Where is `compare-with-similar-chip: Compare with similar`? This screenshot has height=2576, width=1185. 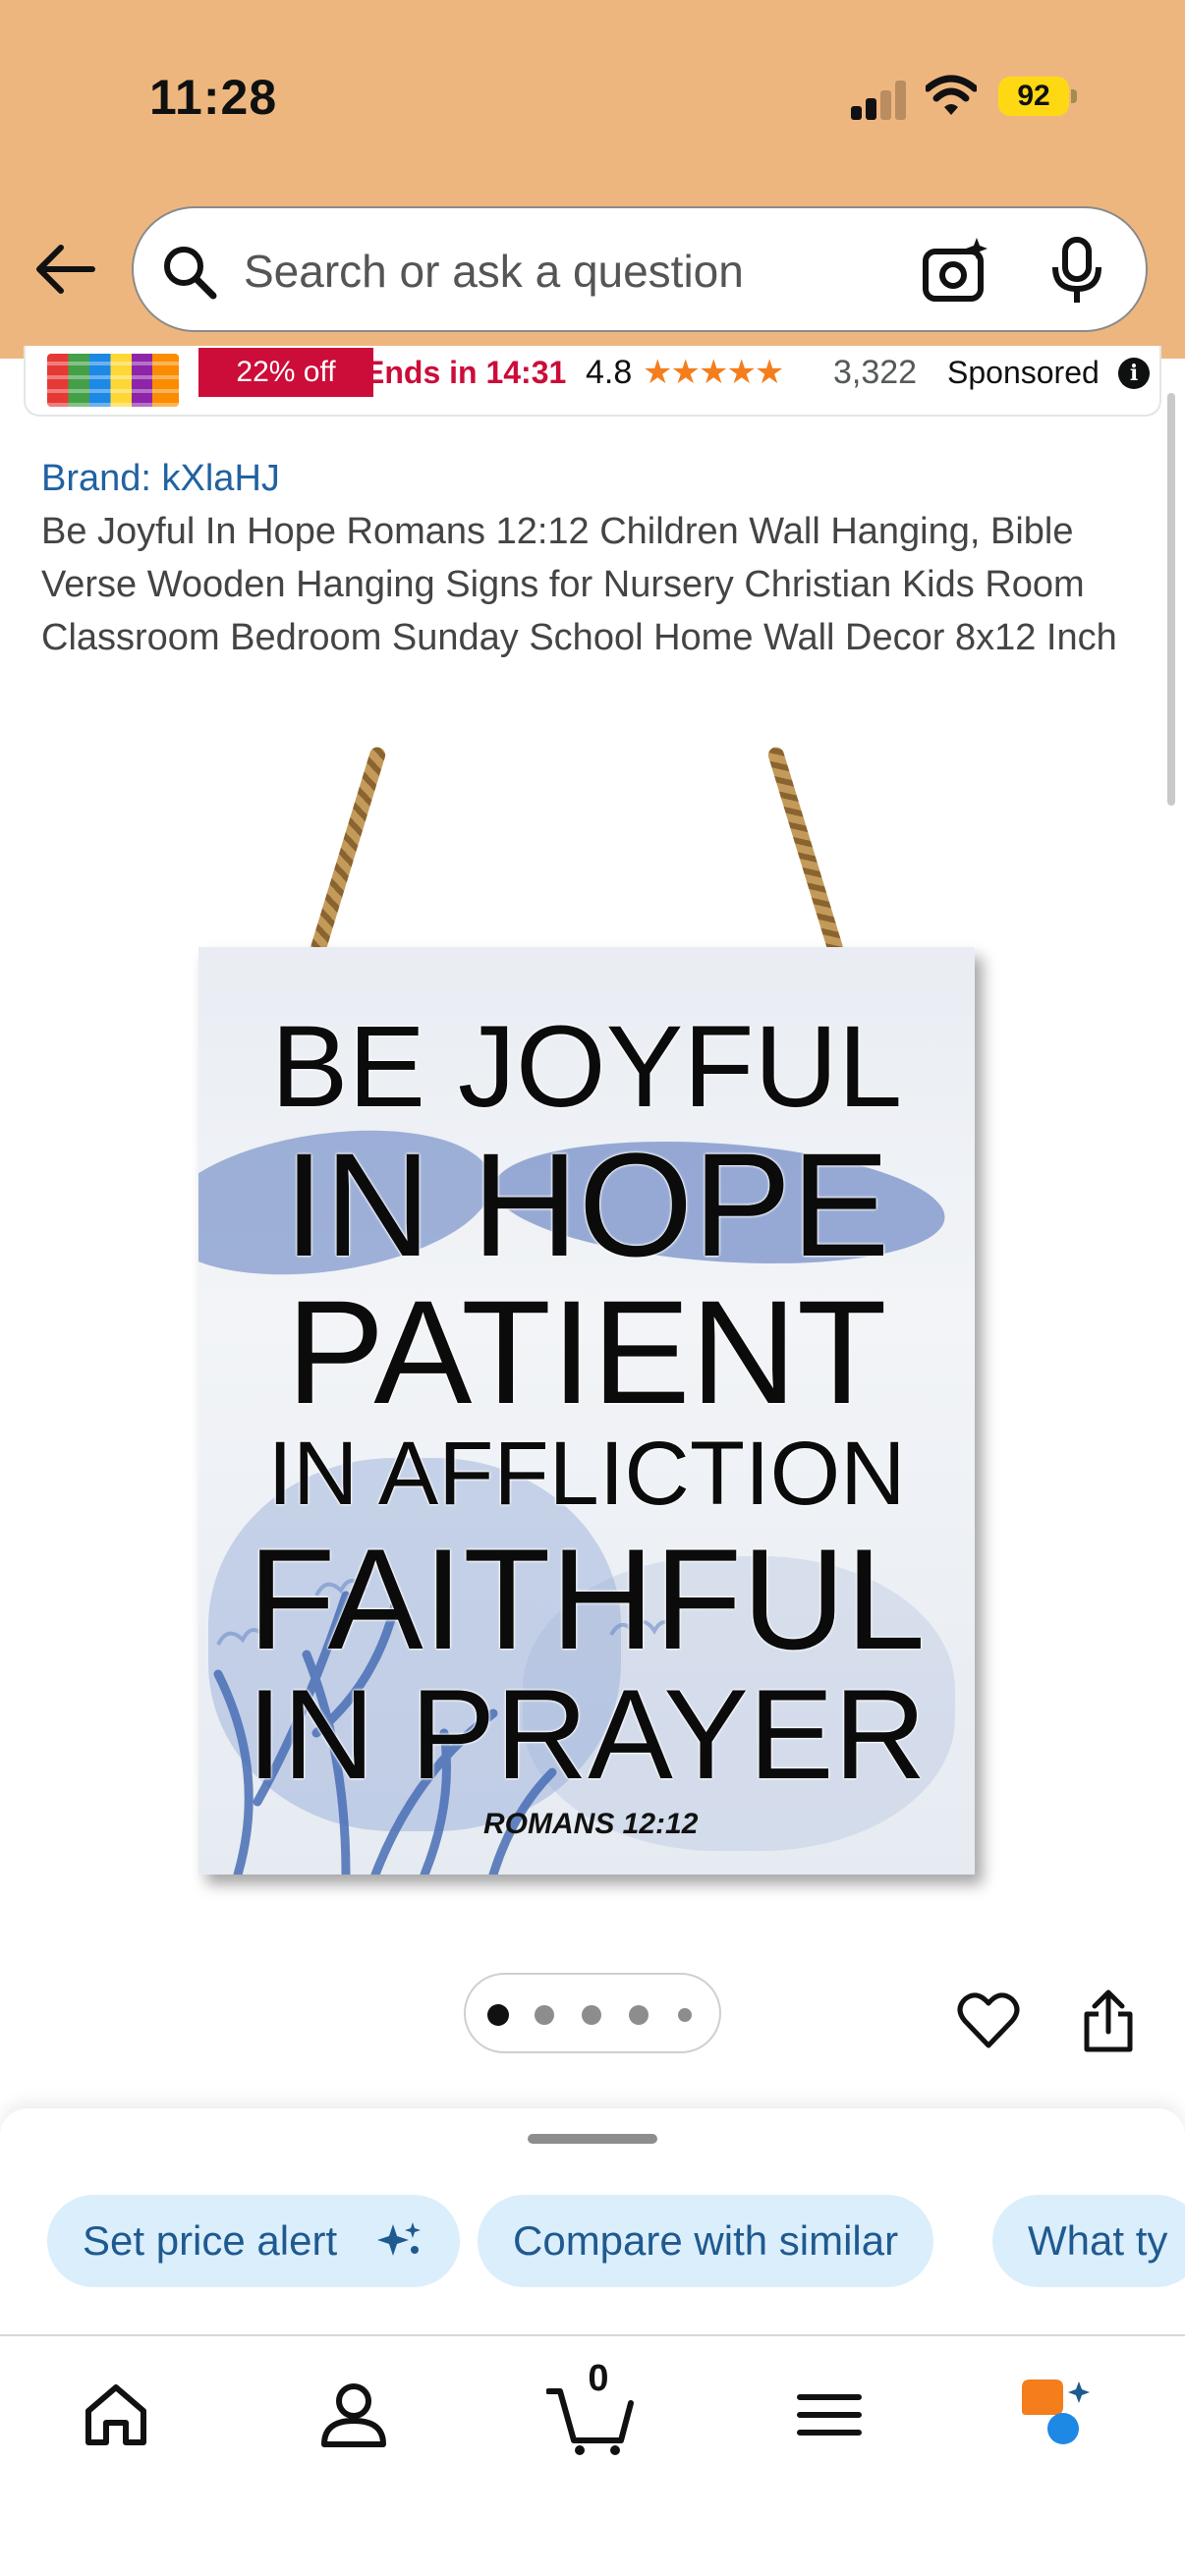 compare-with-similar-chip: Compare with similar is located at coordinates (706, 2241).